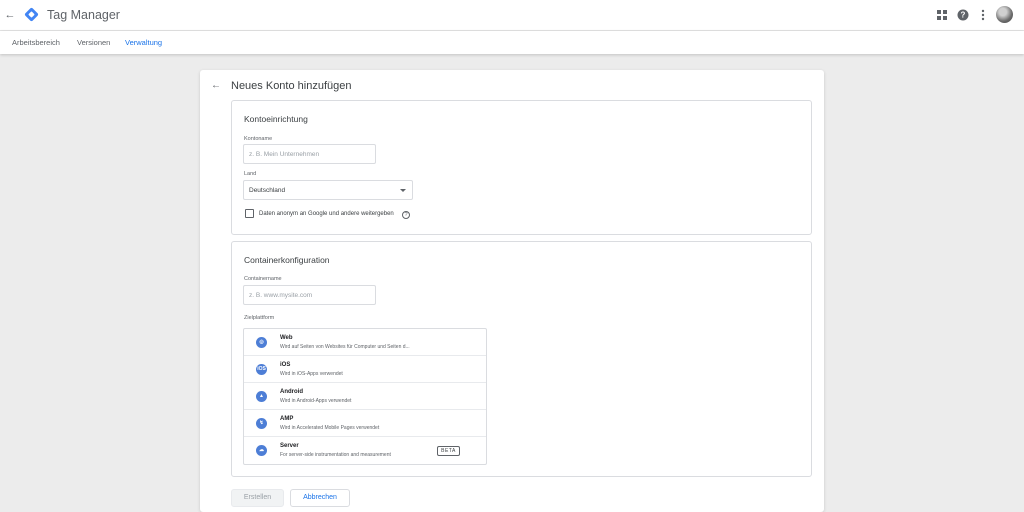  Describe the element at coordinates (250, 174) in the screenshot. I see `country-label: Land` at that location.